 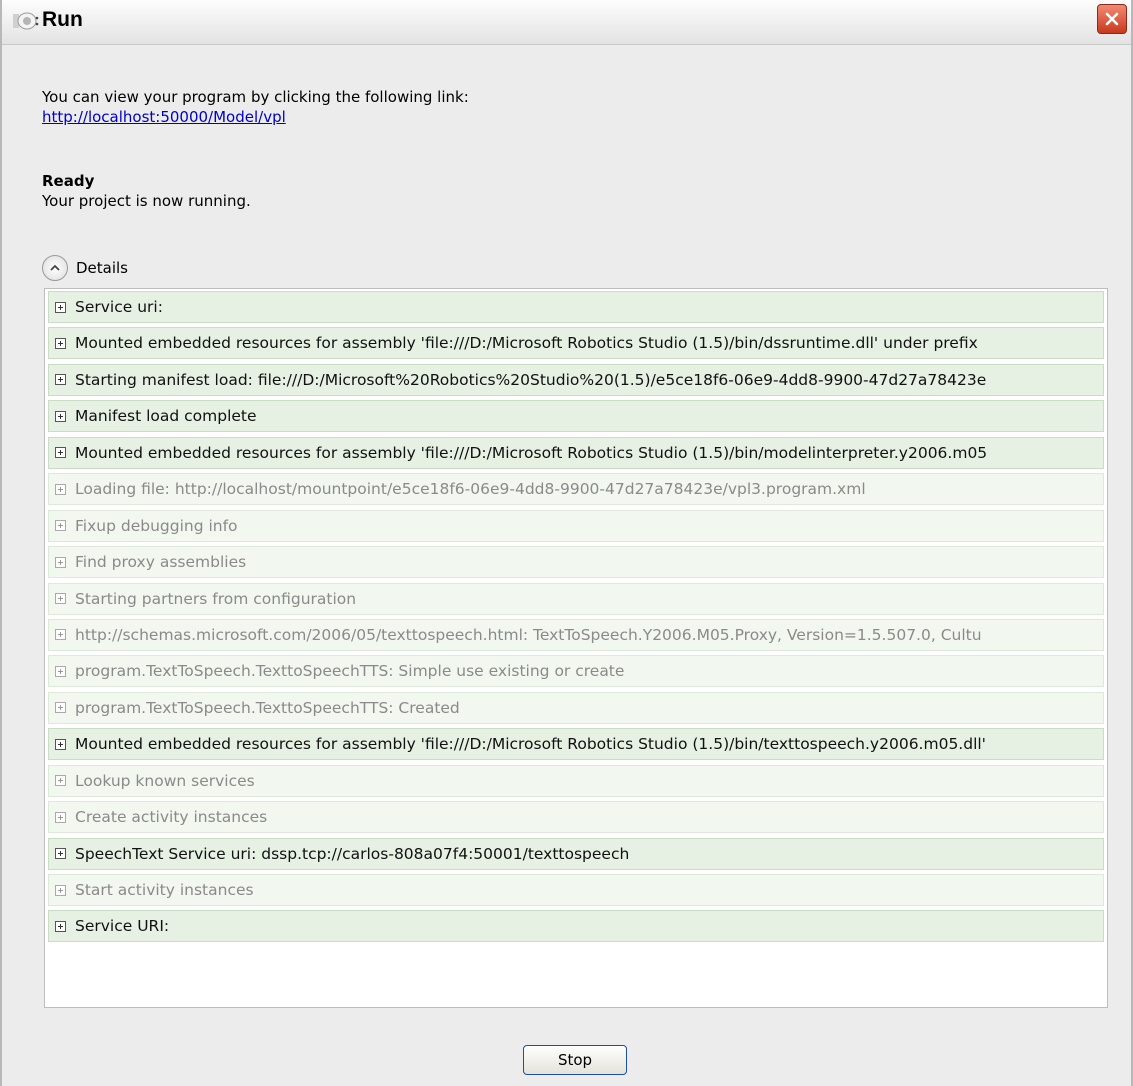 What do you see at coordinates (576, 562) in the screenshot?
I see `log-entry: Find proxy assemblies` at bounding box center [576, 562].